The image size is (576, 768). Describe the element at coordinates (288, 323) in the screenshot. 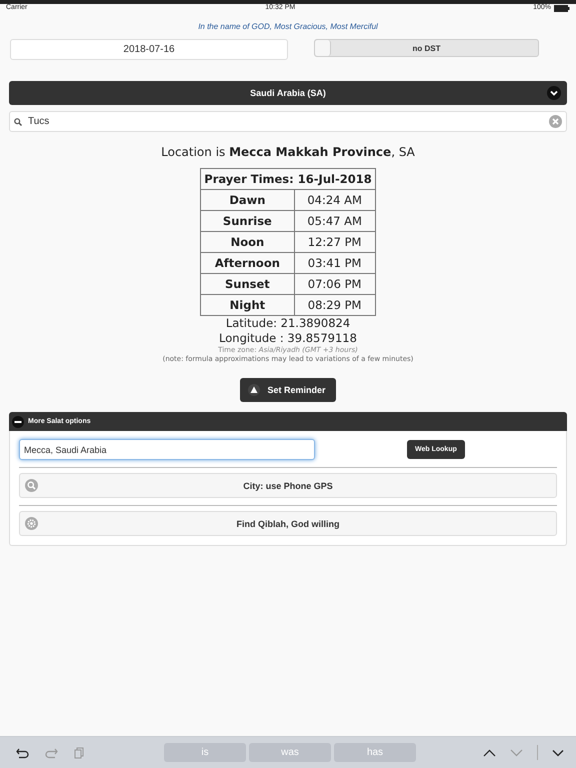

I see `latitude-text: Latitude: 21.3890824` at that location.